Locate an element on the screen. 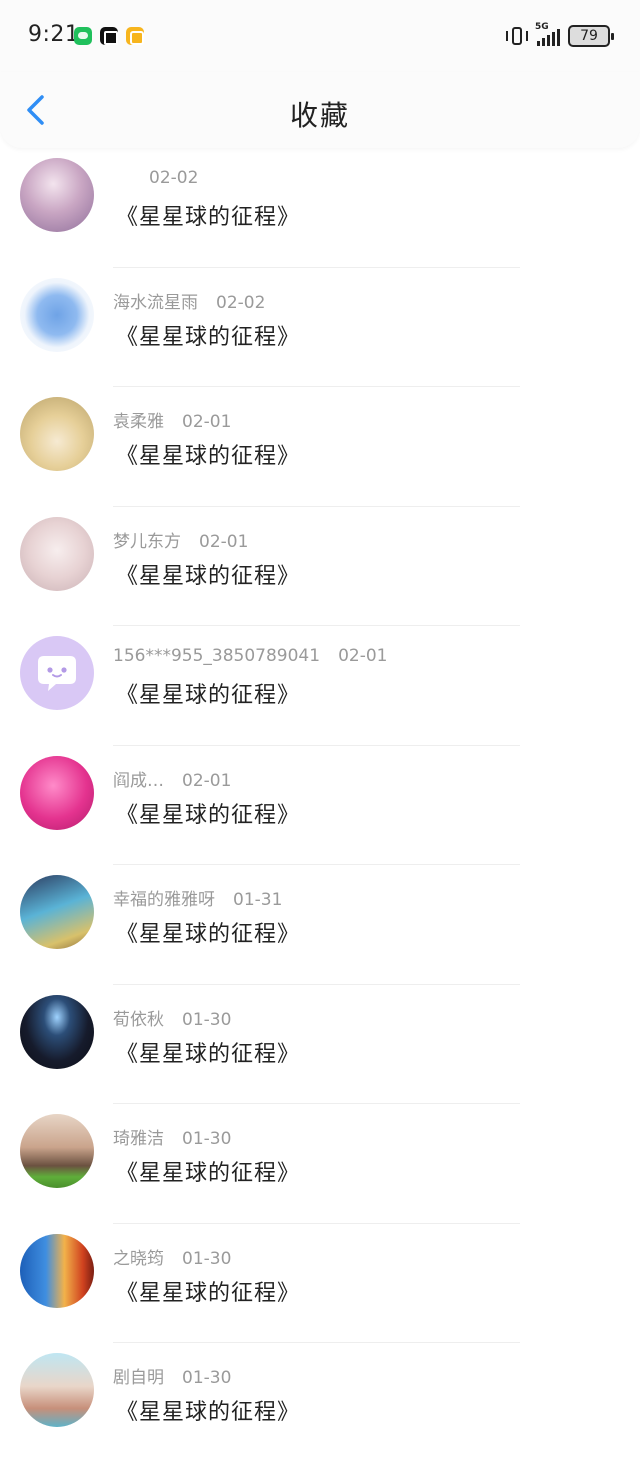 Image resolution: width=640 pixels, height=1463 pixels. notes-icon is located at coordinates (135, 36).